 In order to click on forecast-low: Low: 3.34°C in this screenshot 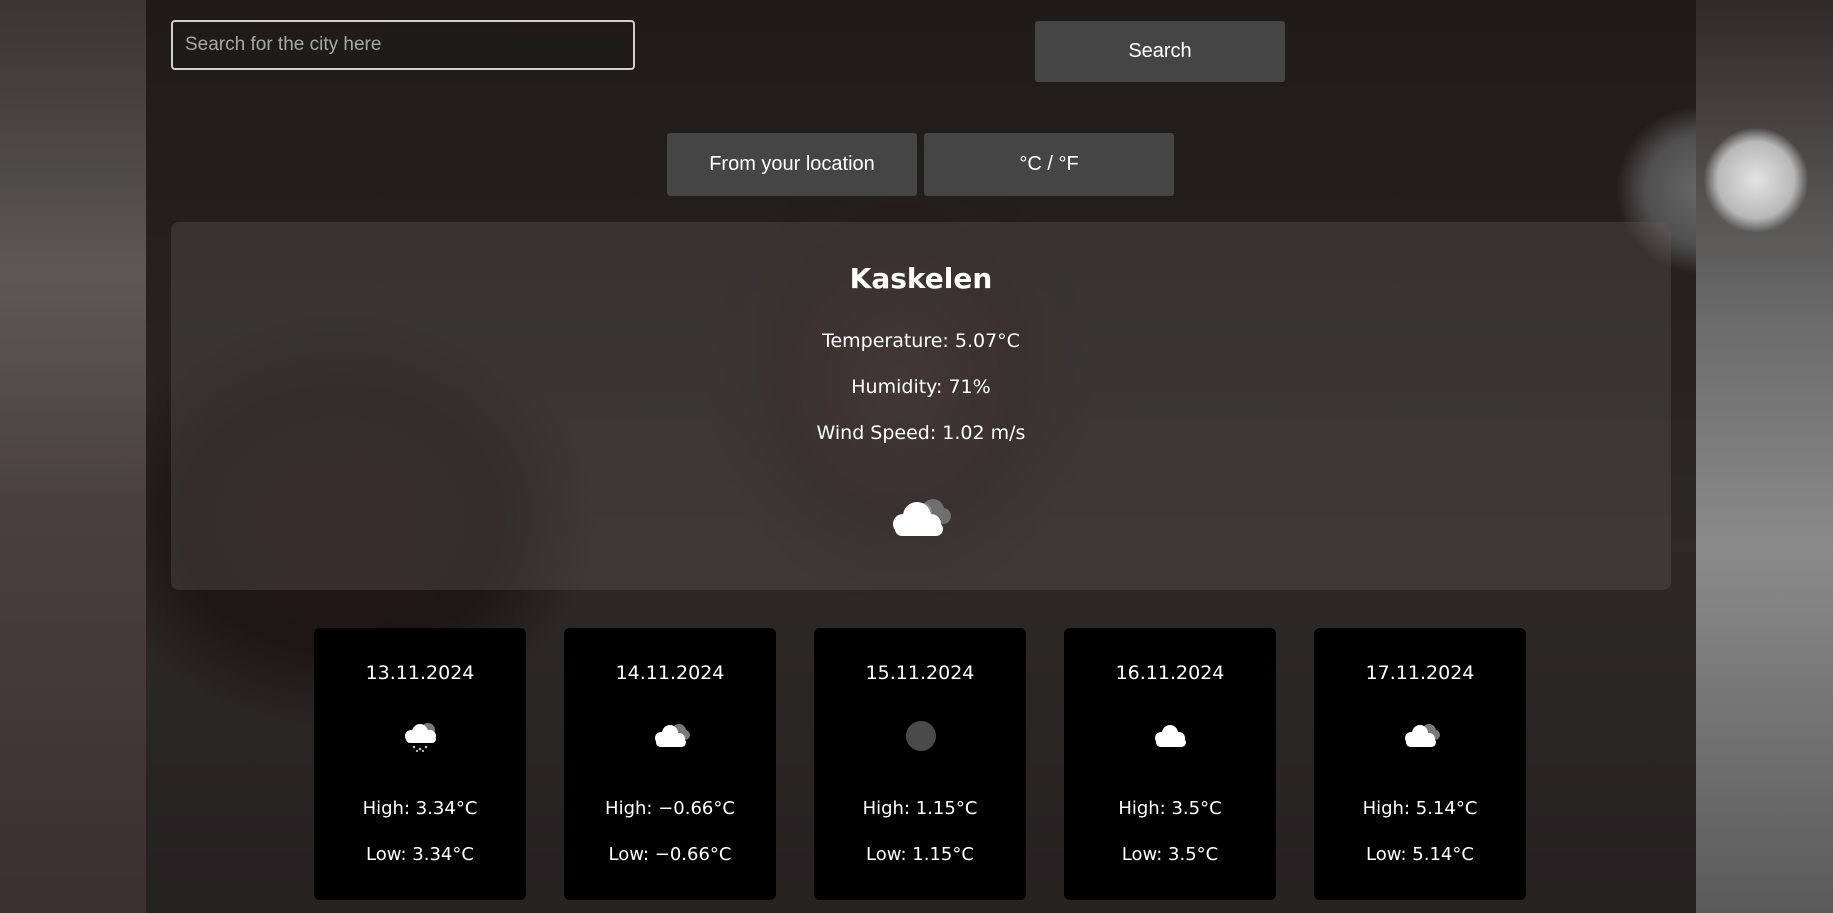, I will do `click(420, 854)`.